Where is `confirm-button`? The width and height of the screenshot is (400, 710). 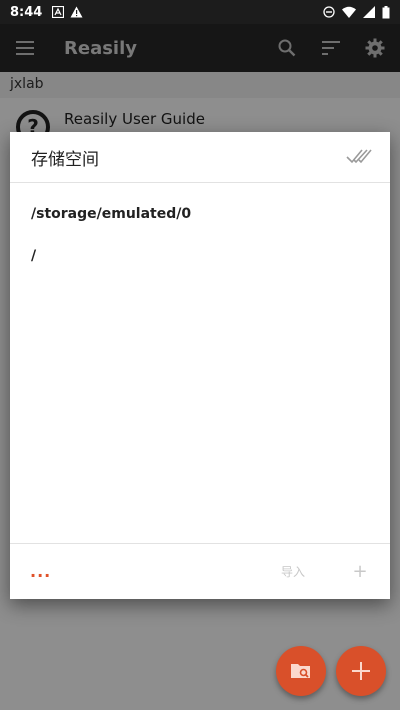 confirm-button is located at coordinates (359, 157).